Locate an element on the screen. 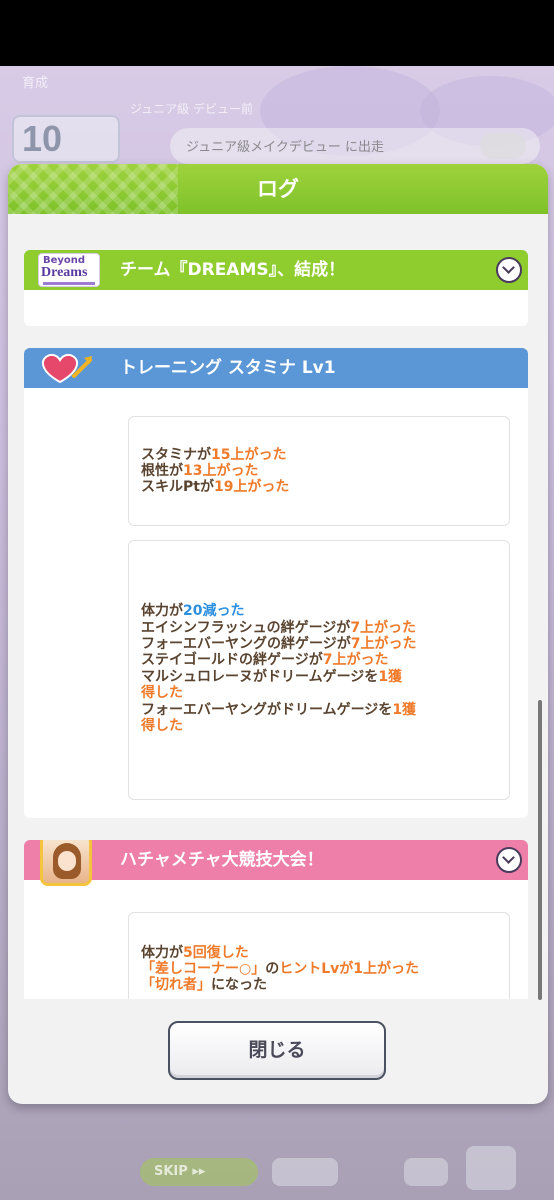 This screenshot has height=1200, width=554. log-line: ステイゴールドの絆ゲージが7上がった is located at coordinates (265, 660).